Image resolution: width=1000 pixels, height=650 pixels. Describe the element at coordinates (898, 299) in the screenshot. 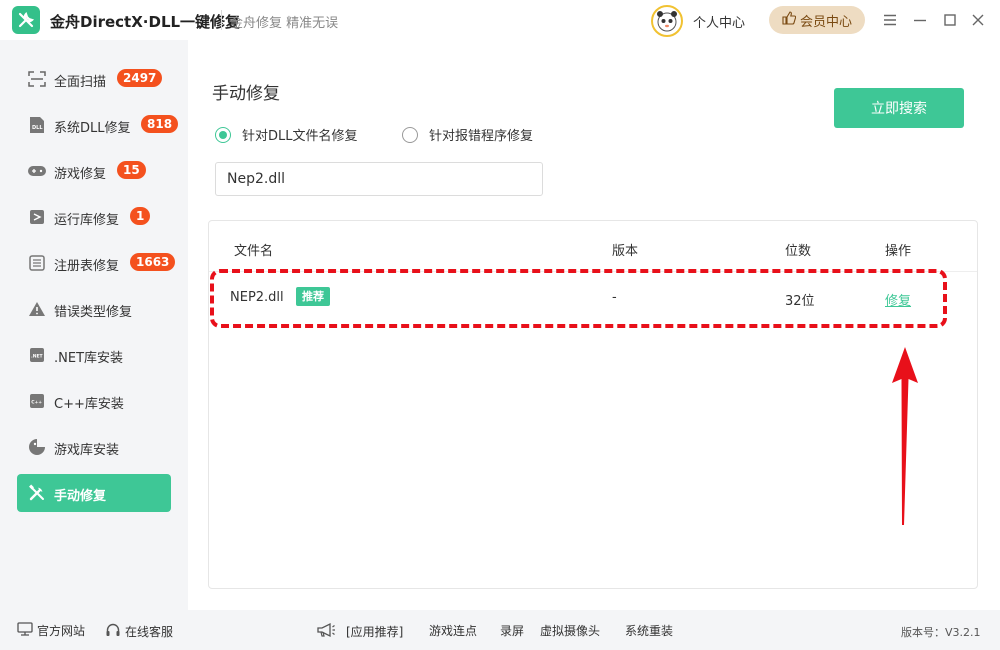

I see `repair-link: 修复` at that location.